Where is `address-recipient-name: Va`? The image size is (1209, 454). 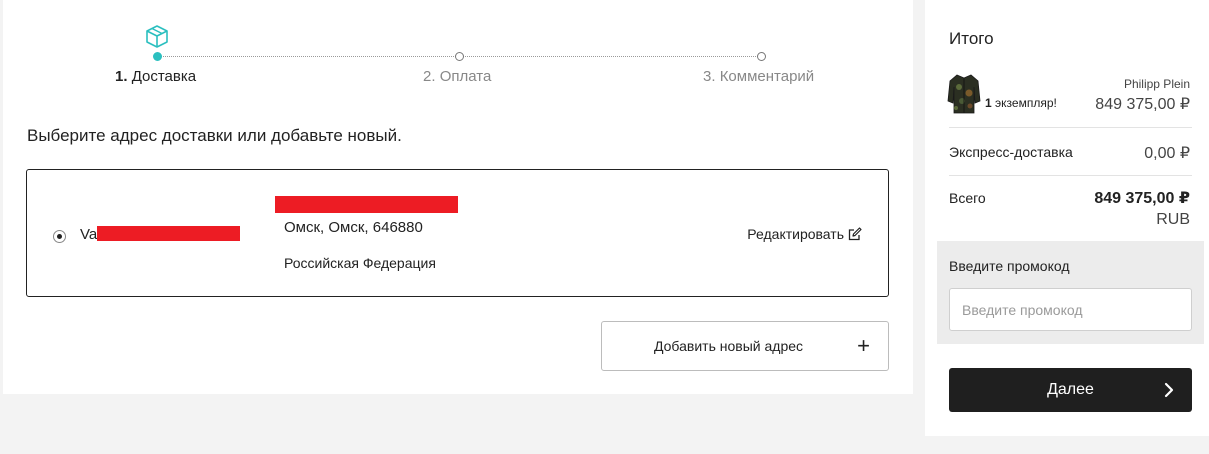 address-recipient-name: Va is located at coordinates (89, 234).